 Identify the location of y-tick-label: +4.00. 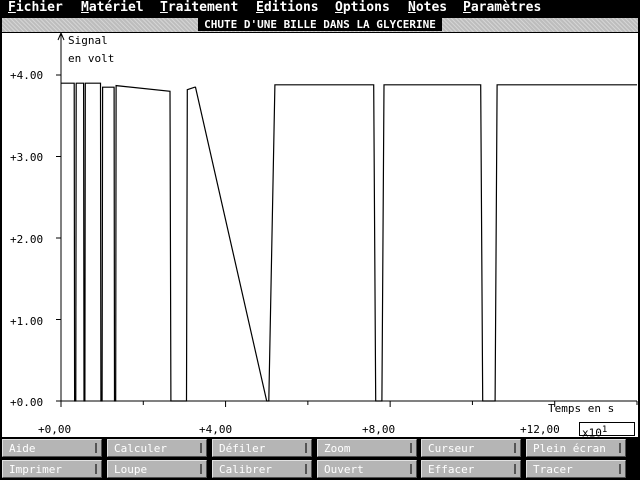
(27, 75).